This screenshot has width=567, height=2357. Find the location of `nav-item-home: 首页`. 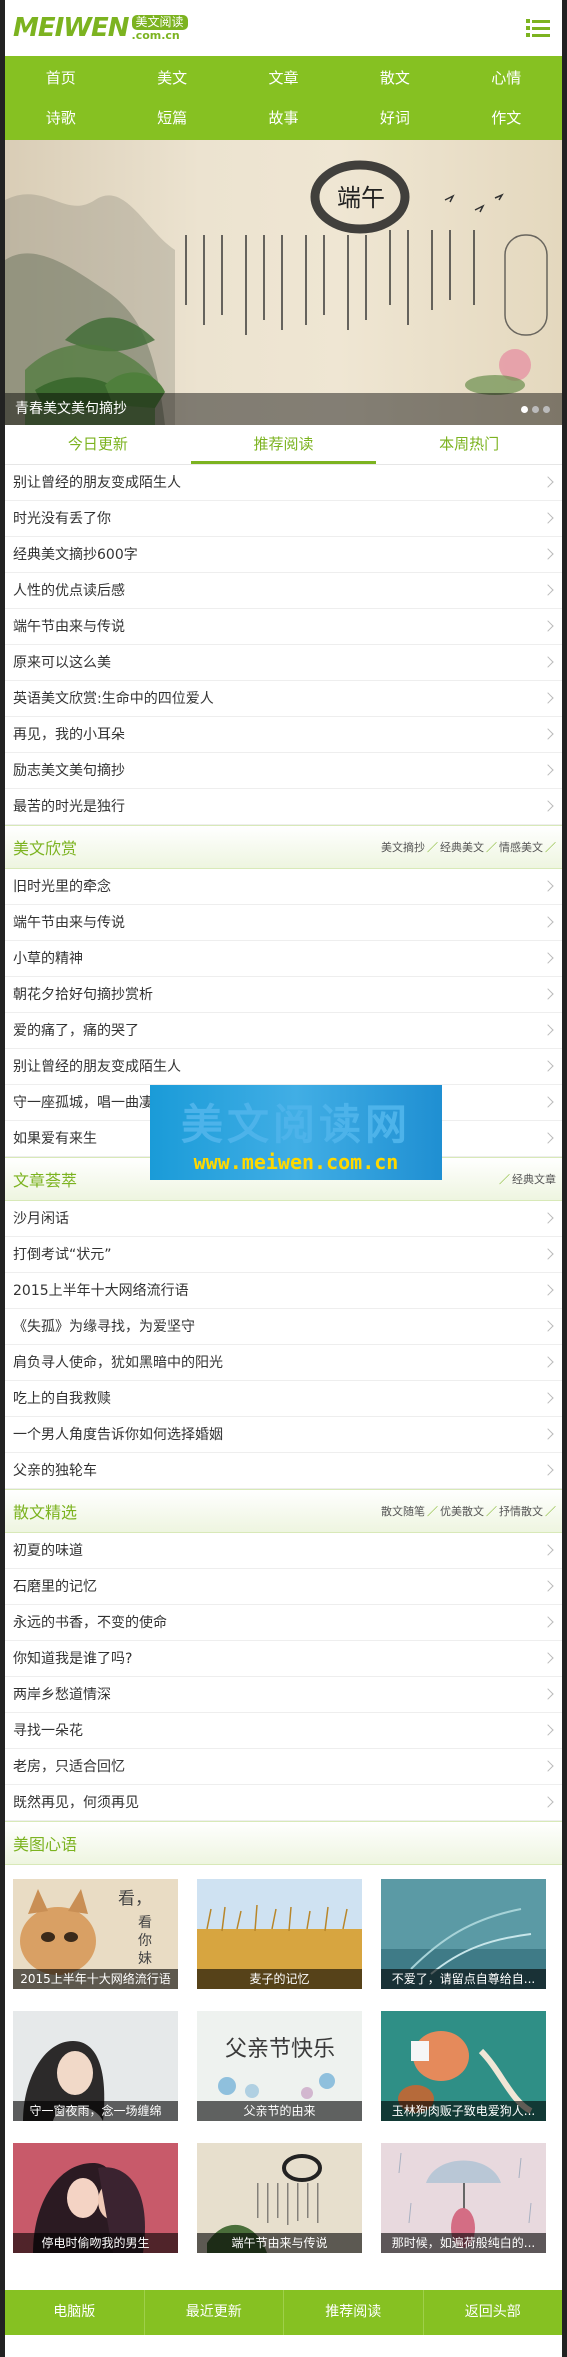

nav-item-home: 首页 is located at coordinates (60, 78).